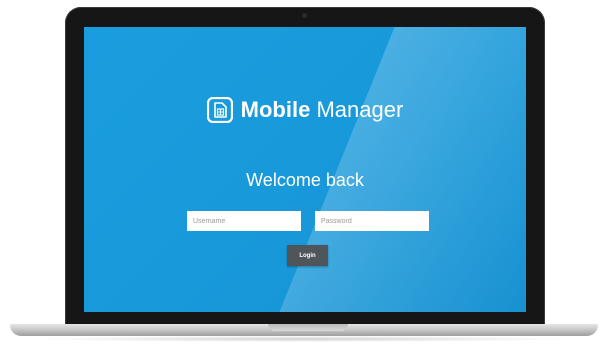 This screenshot has height=344, width=608. I want to click on password-input, so click(372, 221).